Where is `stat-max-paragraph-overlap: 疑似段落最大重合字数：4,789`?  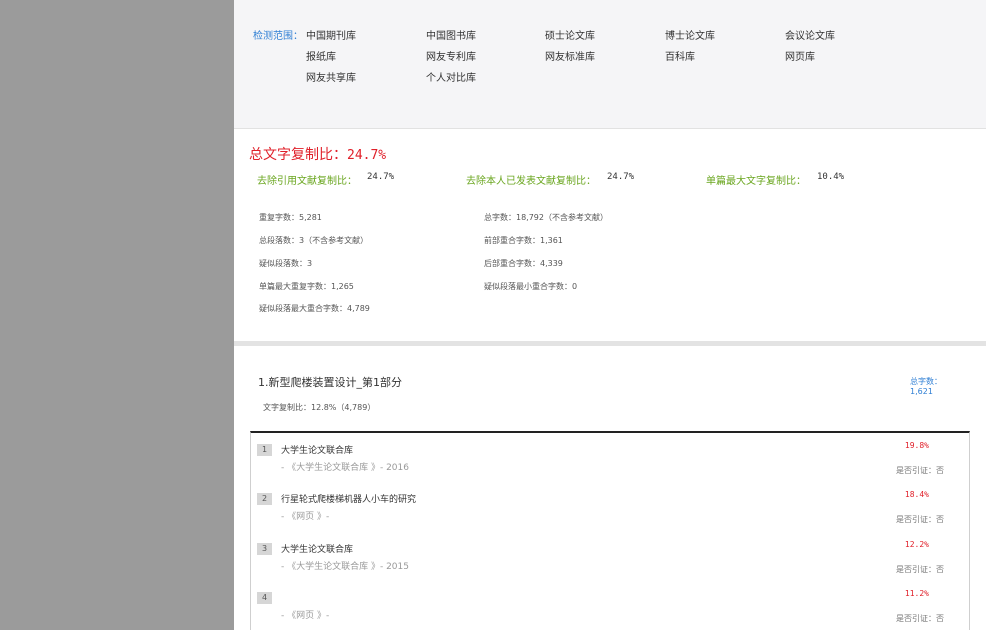 stat-max-paragraph-overlap: 疑似段落最大重合字数：4,789 is located at coordinates (314, 308).